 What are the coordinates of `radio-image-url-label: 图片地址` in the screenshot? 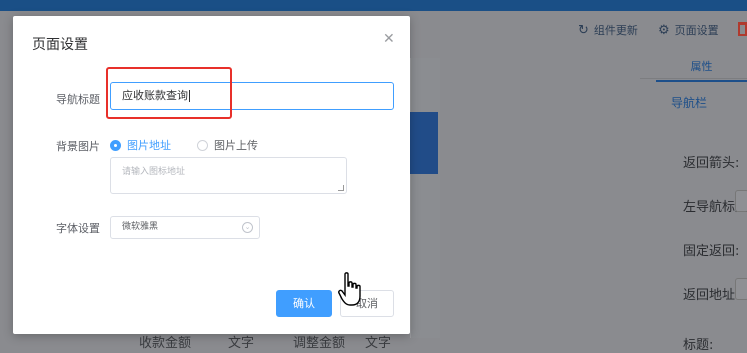 It's located at (149, 145).